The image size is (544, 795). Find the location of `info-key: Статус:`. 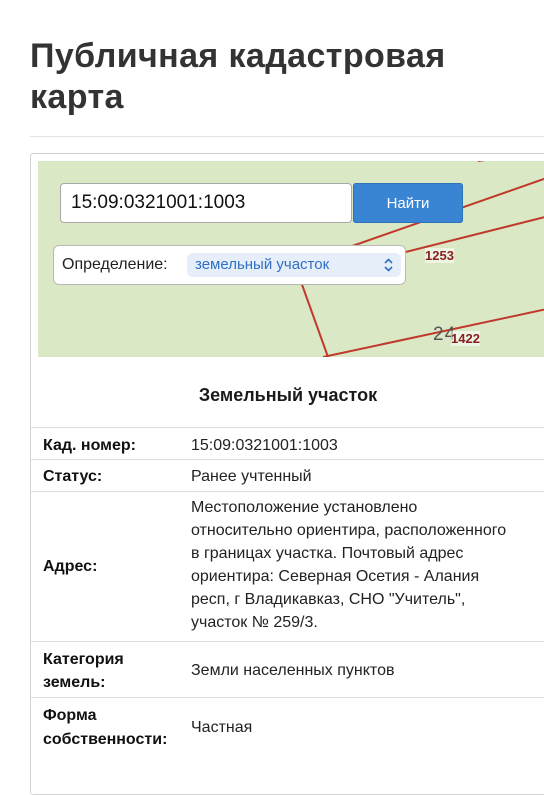

info-key: Статус: is located at coordinates (73, 476).